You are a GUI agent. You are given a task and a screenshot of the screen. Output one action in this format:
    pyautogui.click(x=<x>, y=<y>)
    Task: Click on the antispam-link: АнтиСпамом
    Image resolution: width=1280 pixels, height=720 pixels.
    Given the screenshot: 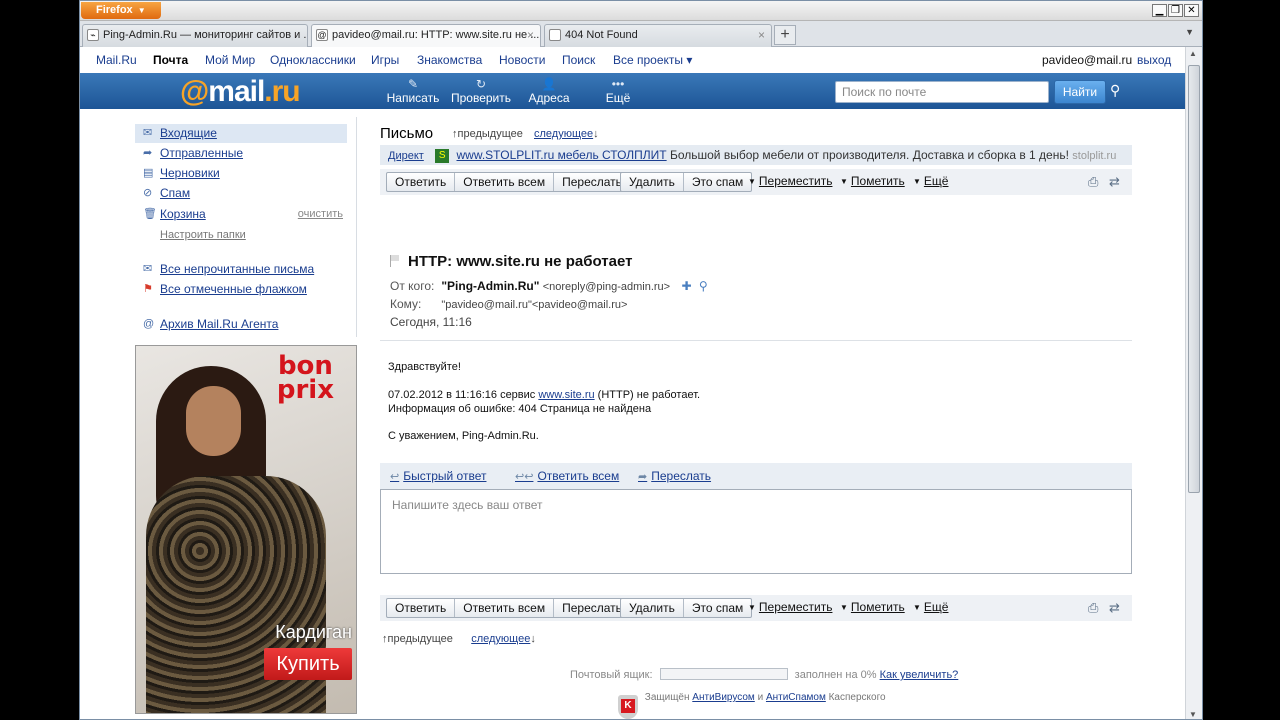 What is the action you would take?
    pyautogui.click(x=796, y=697)
    